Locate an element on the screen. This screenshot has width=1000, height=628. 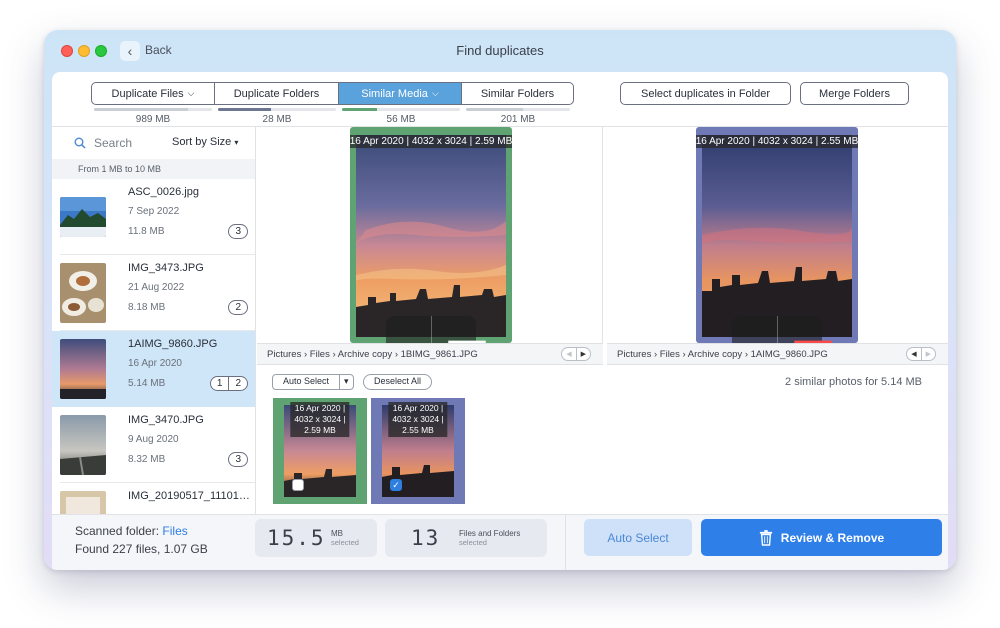
keep-photo-frame: 16 Apr 2020 | 4032 x 3024 | 2.59 MB is located at coordinates (431, 235).